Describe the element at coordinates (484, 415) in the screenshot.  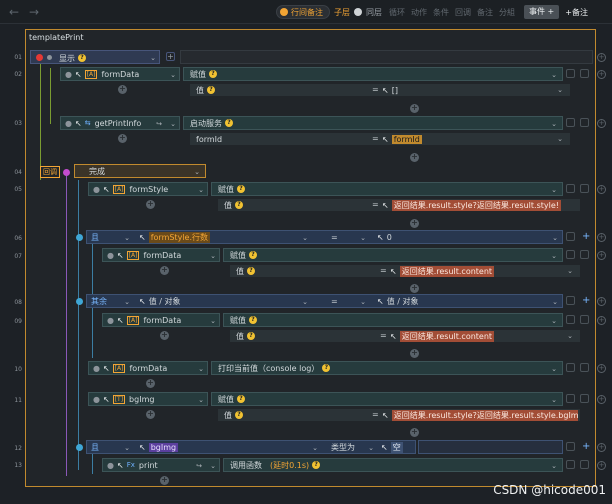
I see `value-text: 返回结果.result.style?返回结果.result.style.bgIm` at that location.